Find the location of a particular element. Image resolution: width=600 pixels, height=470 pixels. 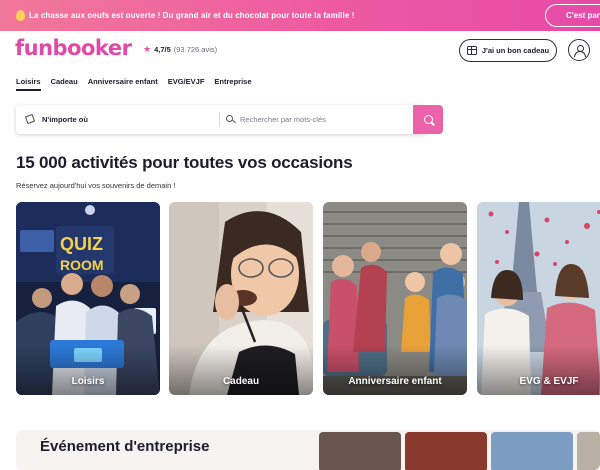

egg-icon is located at coordinates (20, 15).